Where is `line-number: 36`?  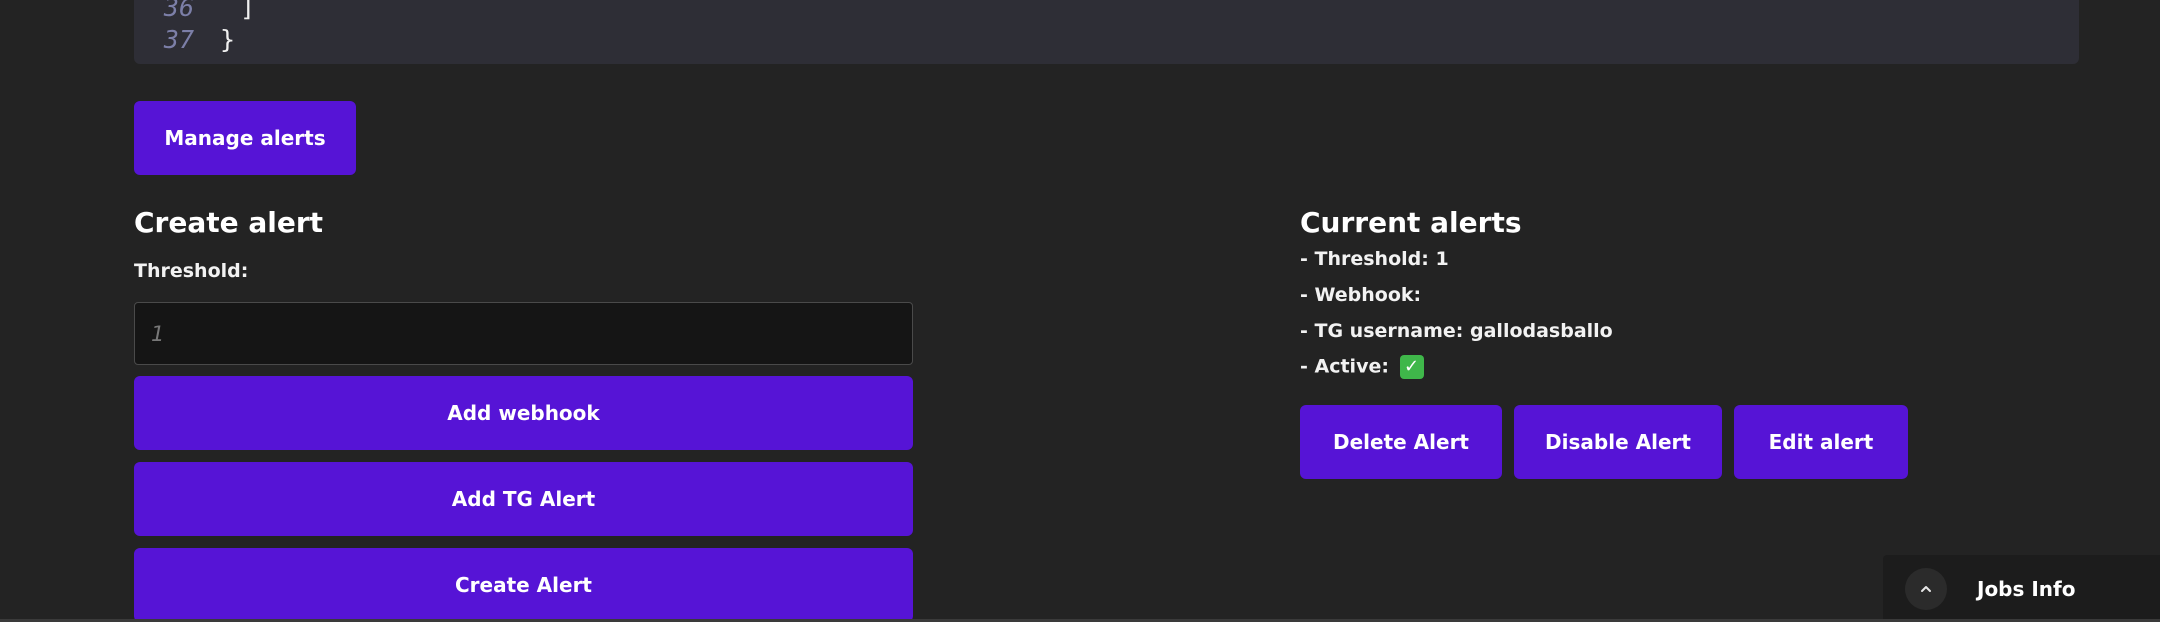
line-number: 36 is located at coordinates (178, 11).